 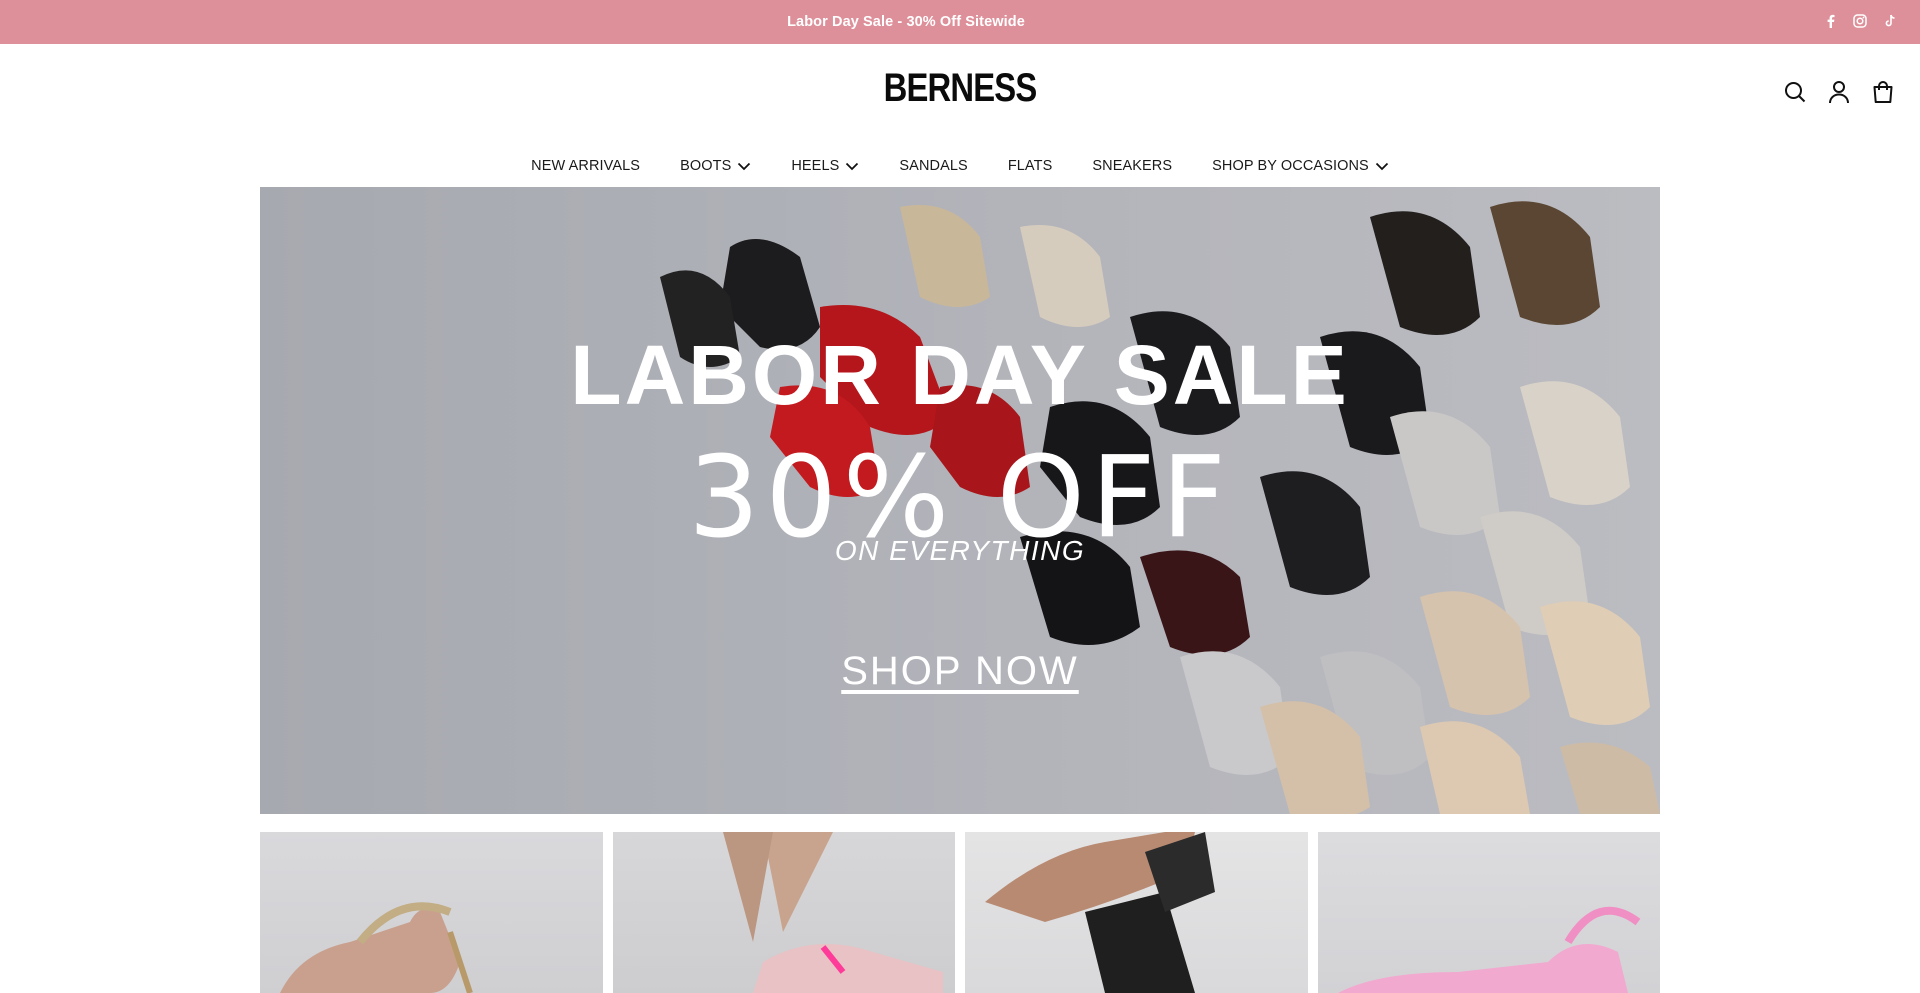 What do you see at coordinates (960, 375) in the screenshot?
I see `hero-title: LABOR DAY SALE` at bounding box center [960, 375].